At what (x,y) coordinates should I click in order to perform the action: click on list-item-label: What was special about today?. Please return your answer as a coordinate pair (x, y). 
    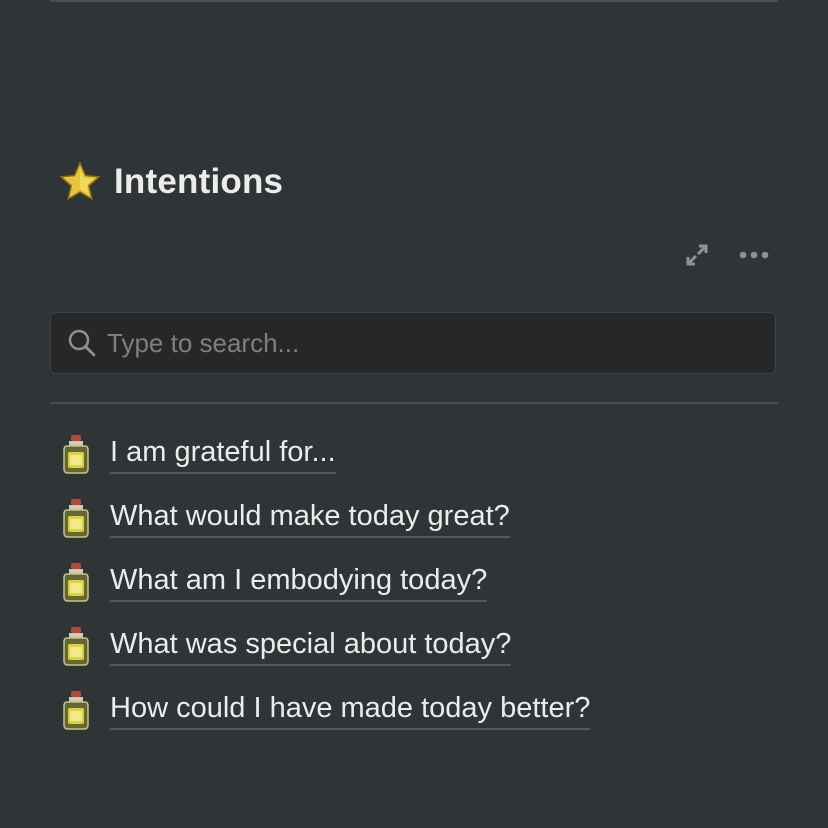
    Looking at the image, I should click on (311, 646).